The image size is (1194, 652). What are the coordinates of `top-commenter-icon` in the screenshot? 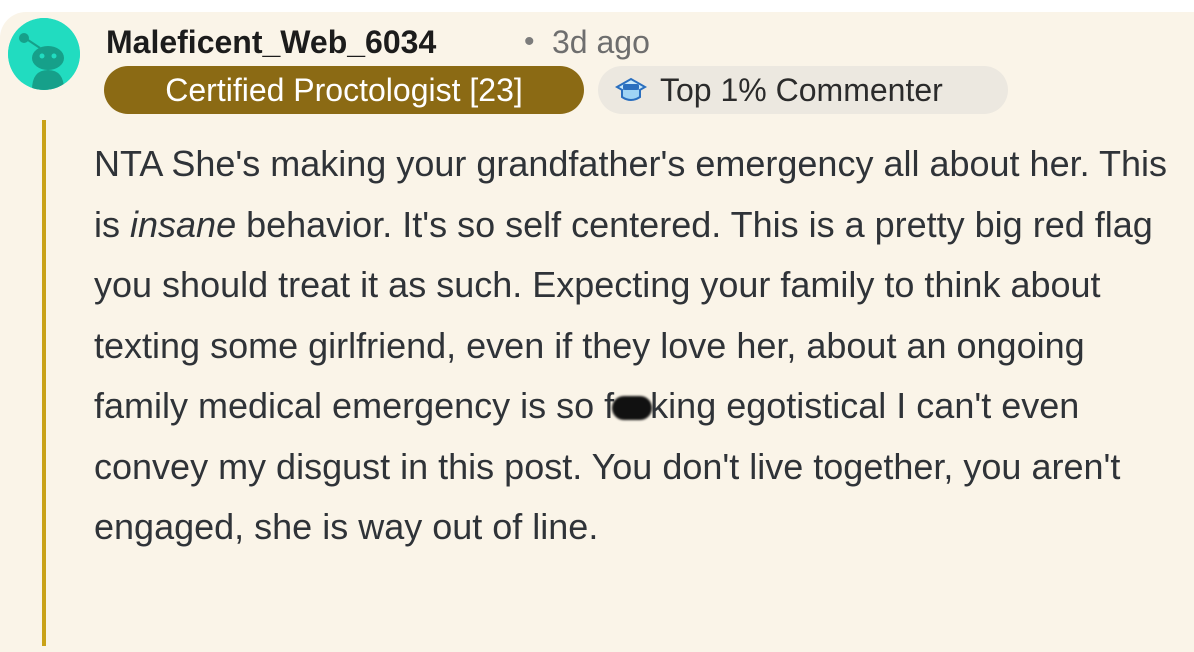 It's located at (631, 90).